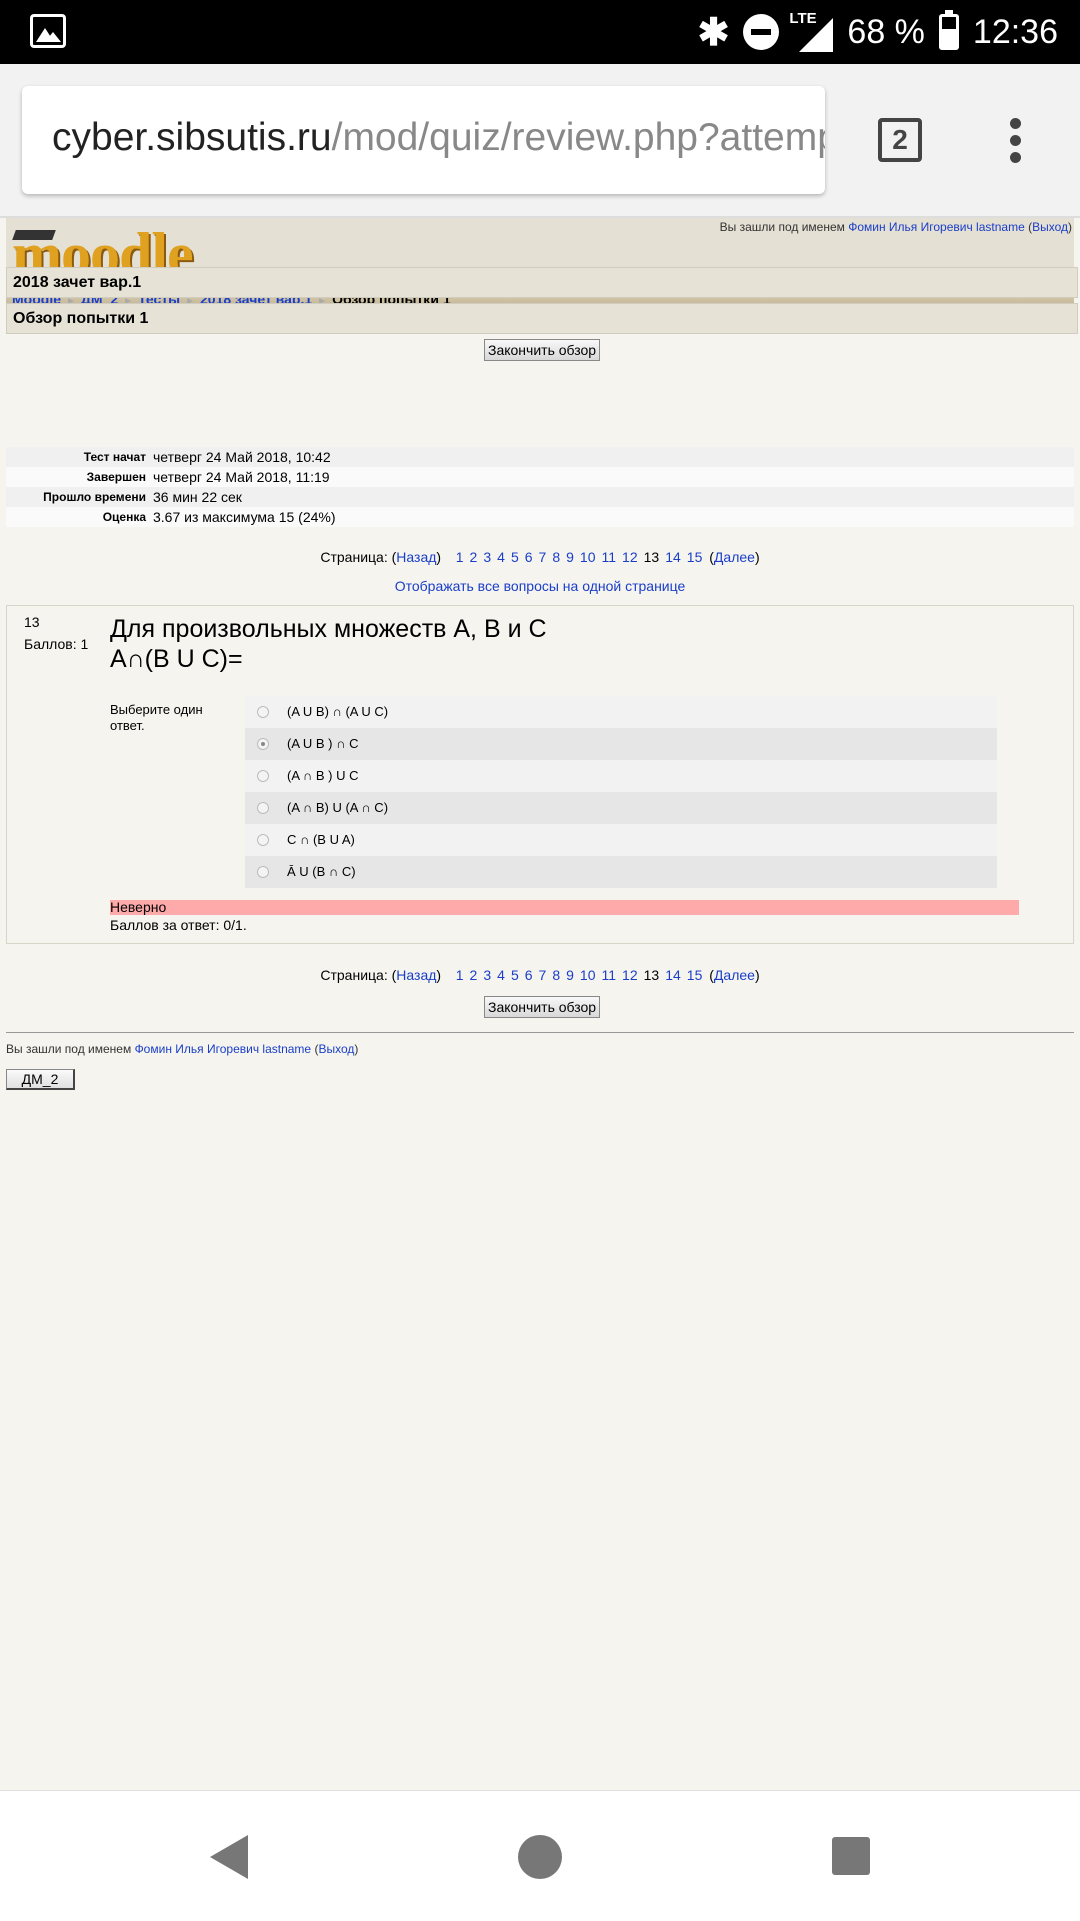 Image resolution: width=1080 pixels, height=1921 pixels. Describe the element at coordinates (948, 30) in the screenshot. I see `battery-icon` at that location.